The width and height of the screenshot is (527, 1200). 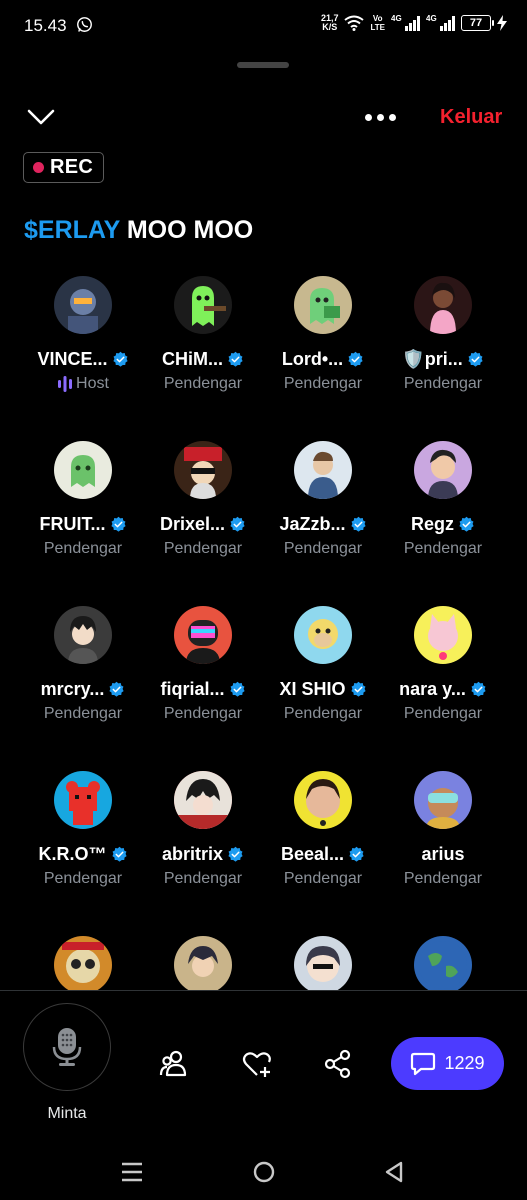 I want to click on participant-item: CHiM... Pendengar, so click(x=203, y=356).